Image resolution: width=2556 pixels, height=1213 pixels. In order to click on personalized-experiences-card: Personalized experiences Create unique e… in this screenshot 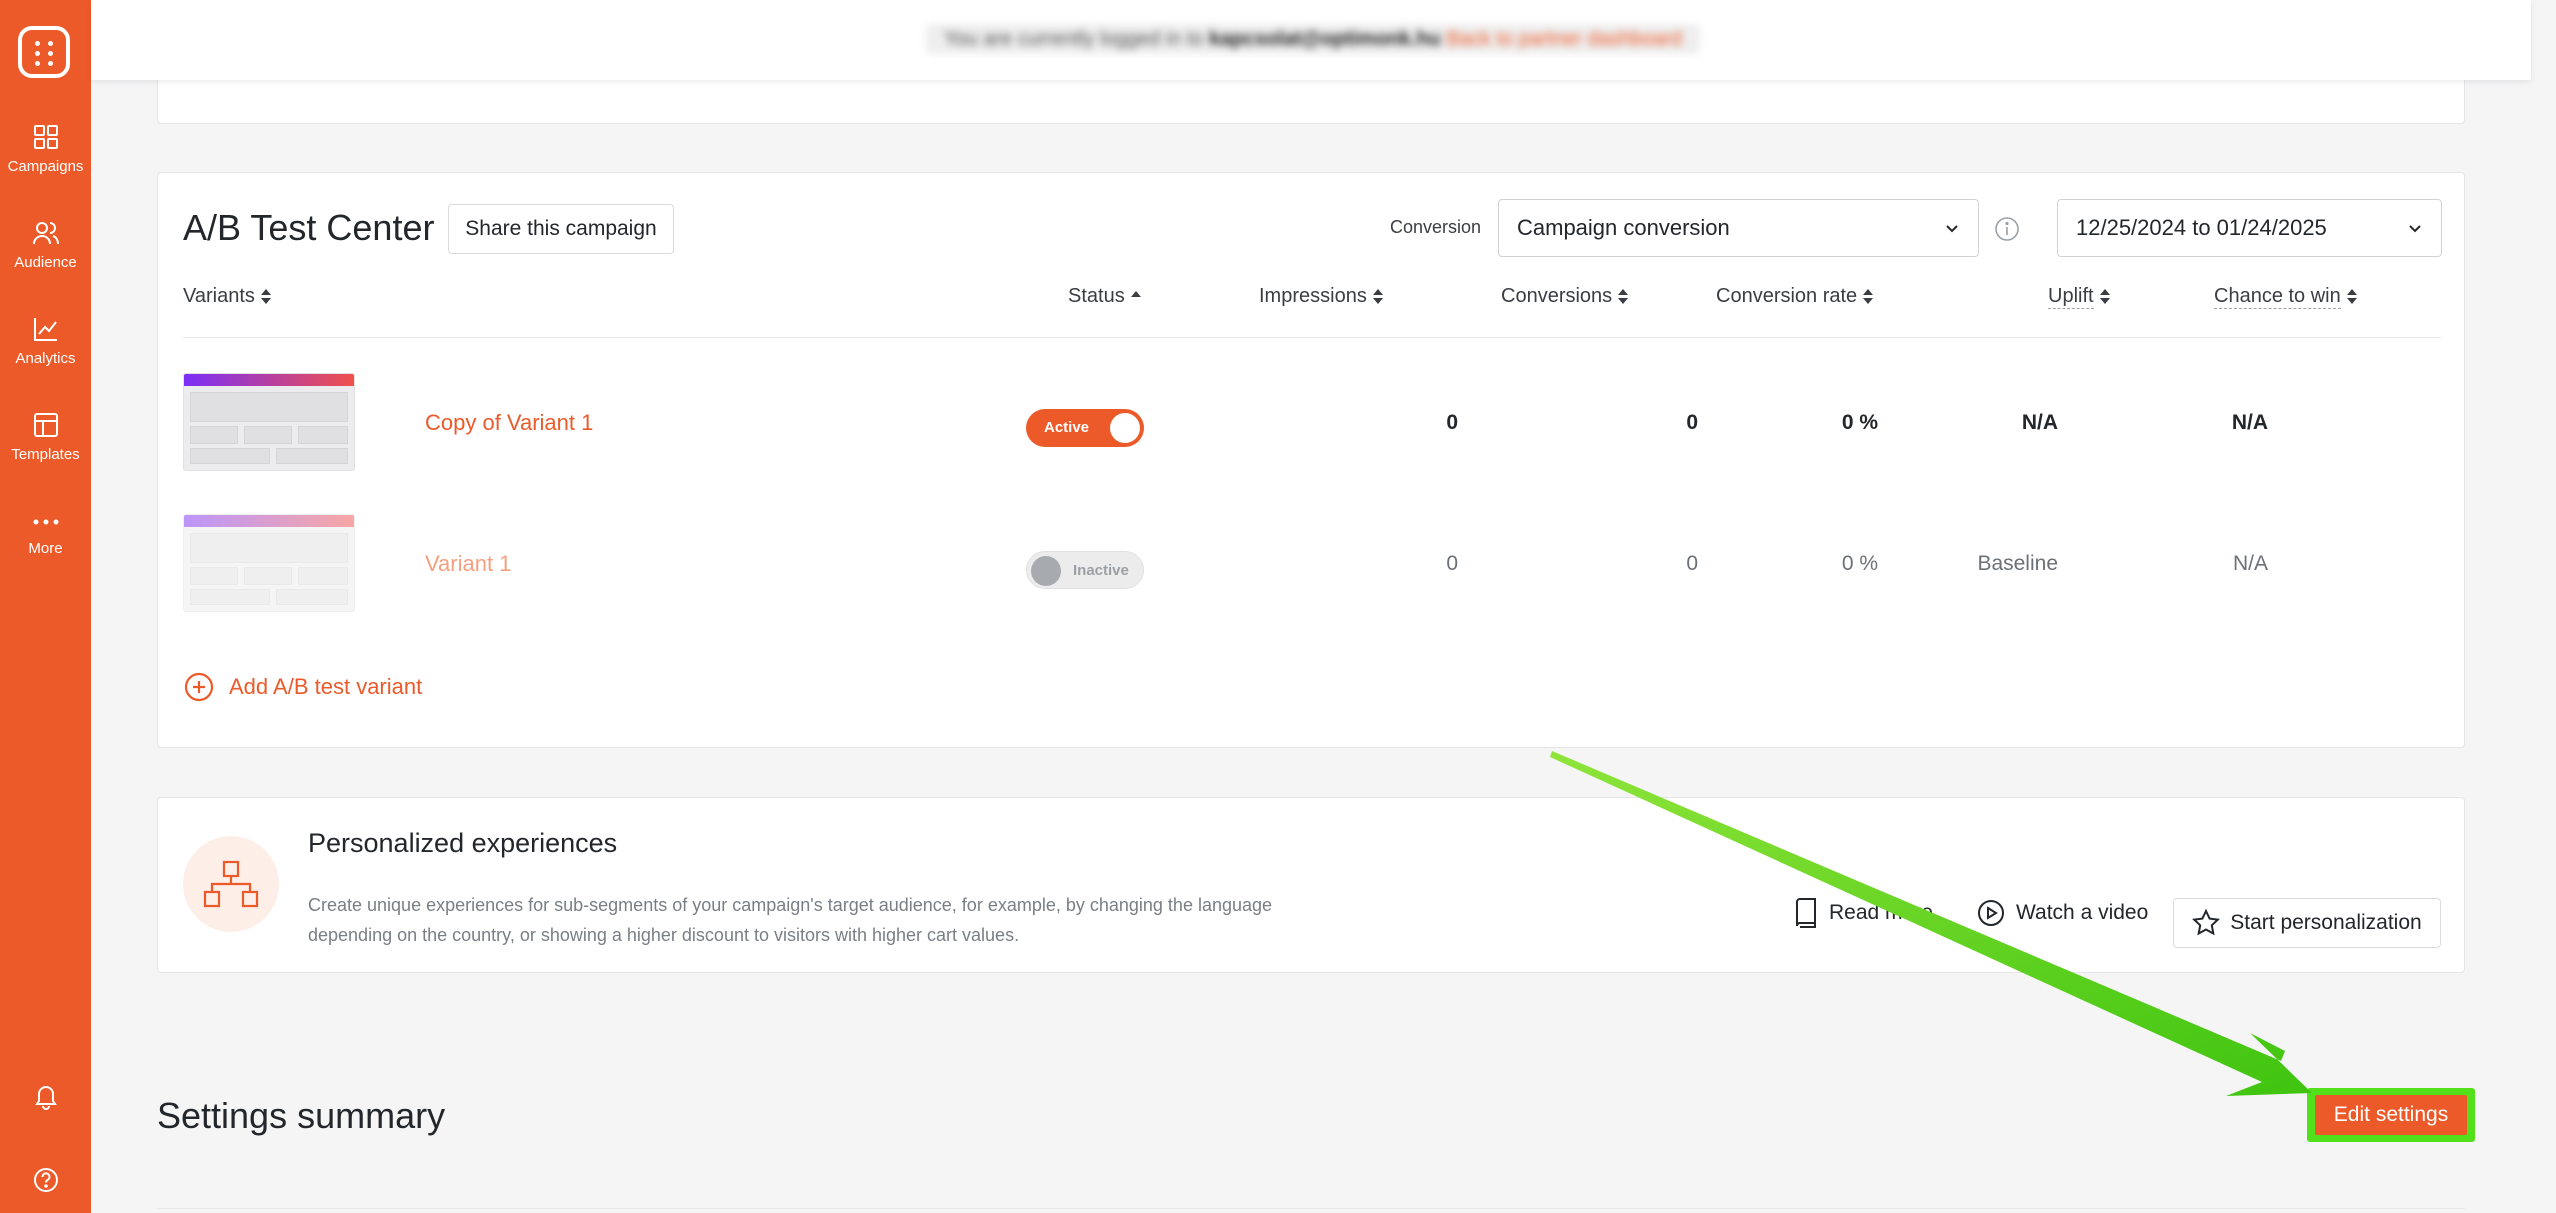, I will do `click(1311, 885)`.